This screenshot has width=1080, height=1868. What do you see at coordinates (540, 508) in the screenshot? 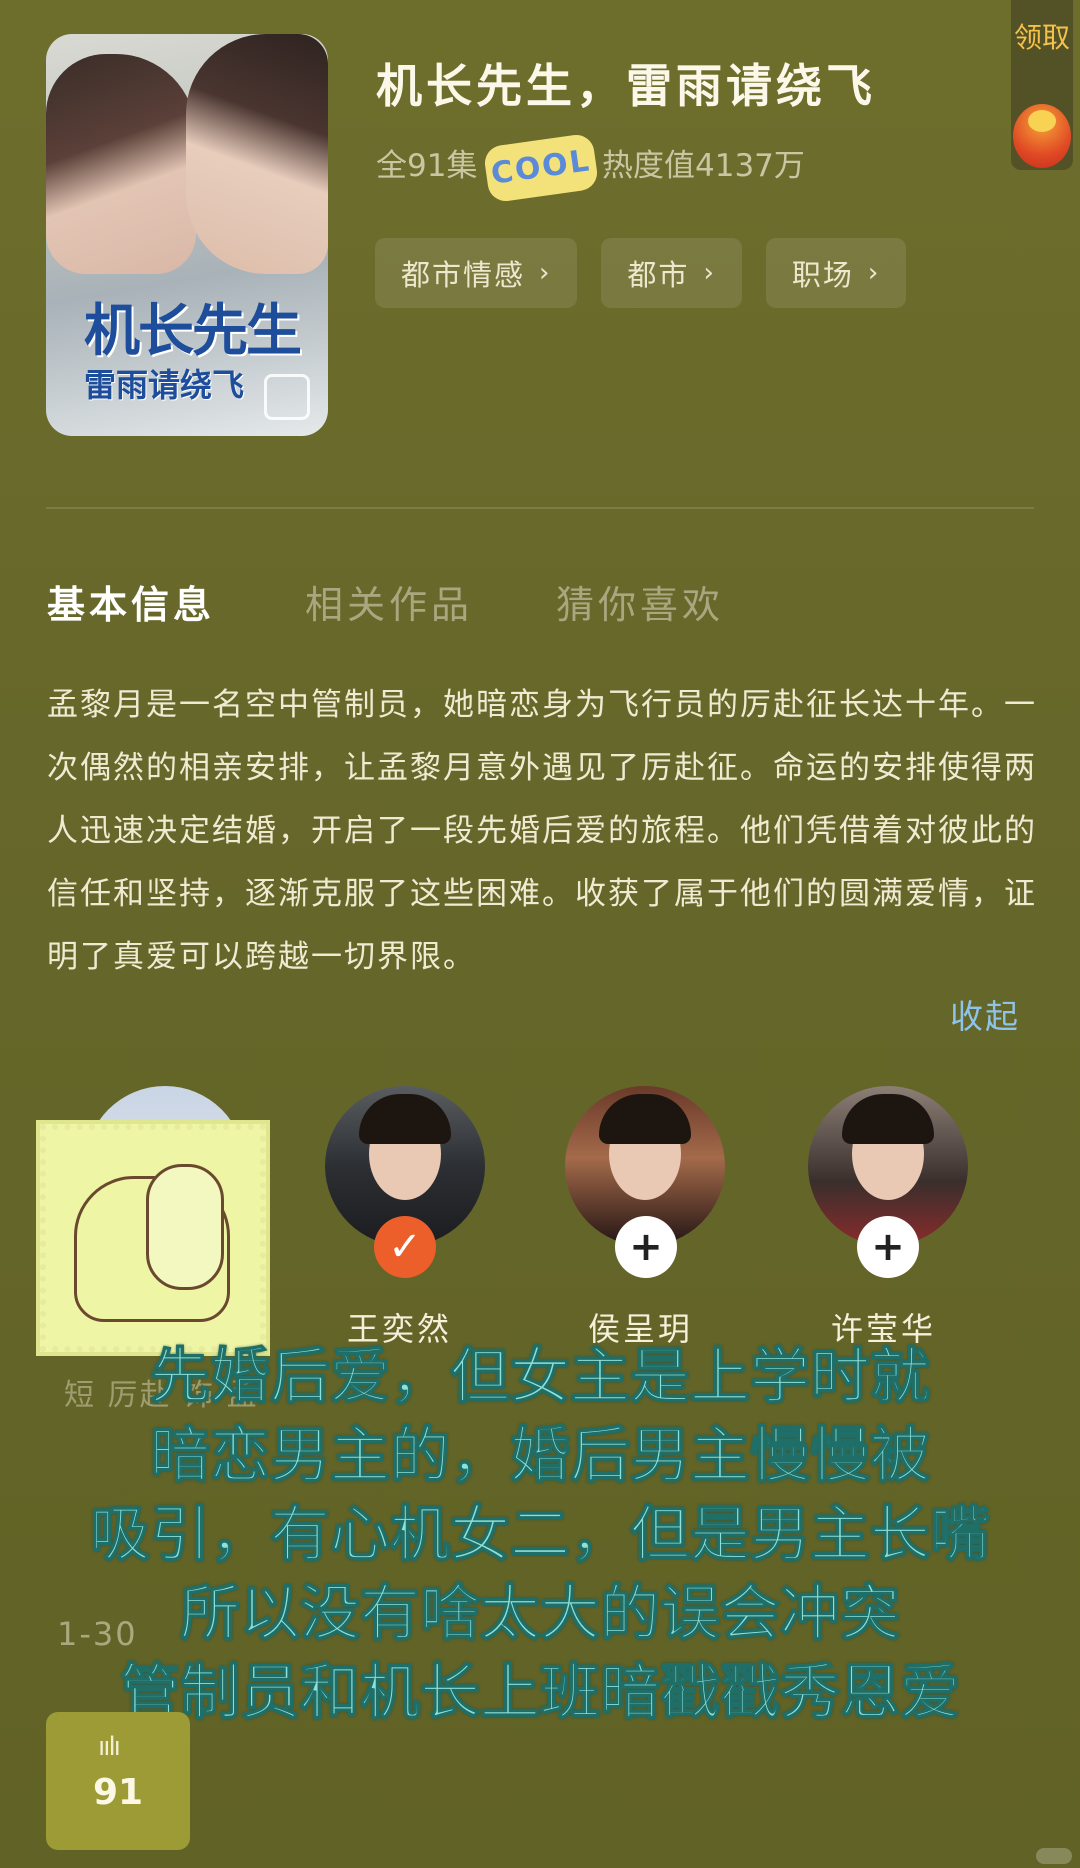
I see `section-divider` at bounding box center [540, 508].